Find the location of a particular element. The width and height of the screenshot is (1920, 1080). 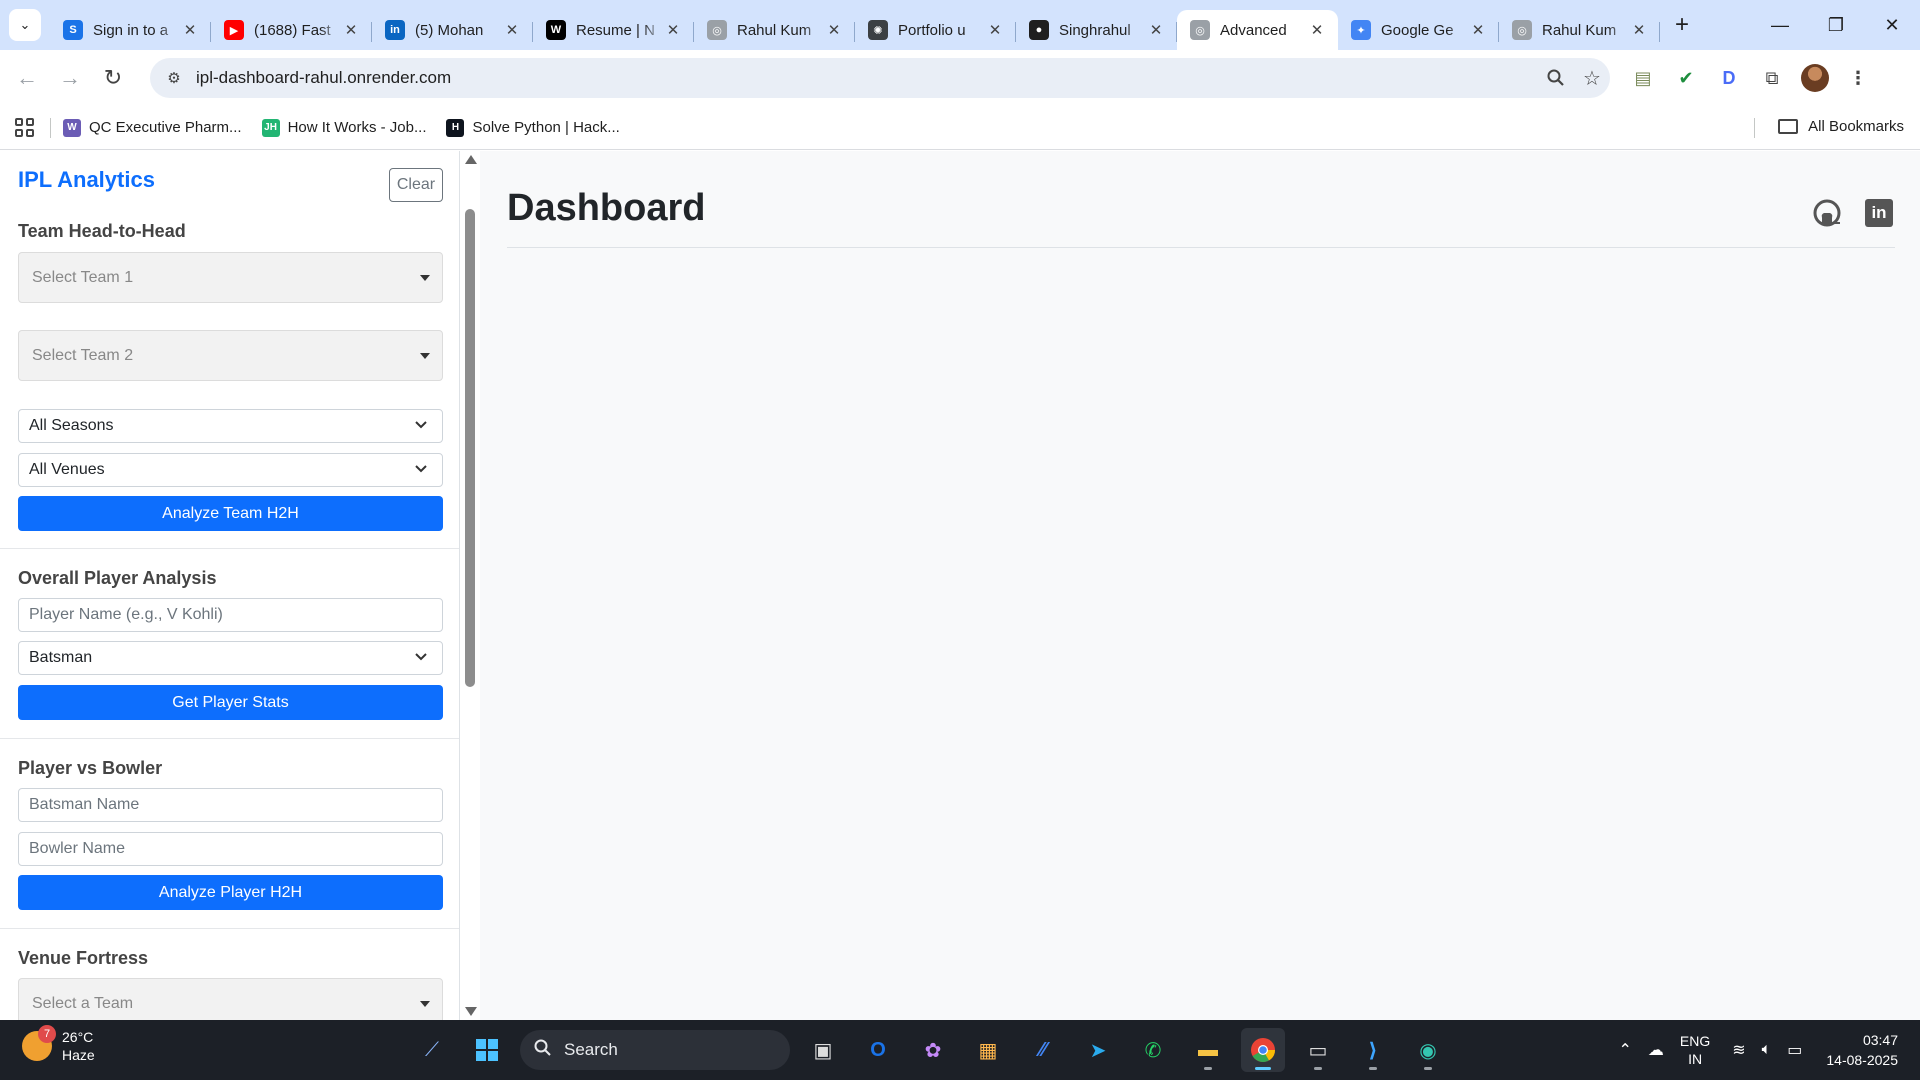

browser-tab: ◎ Advanced ✕ is located at coordinates (1257, 30).